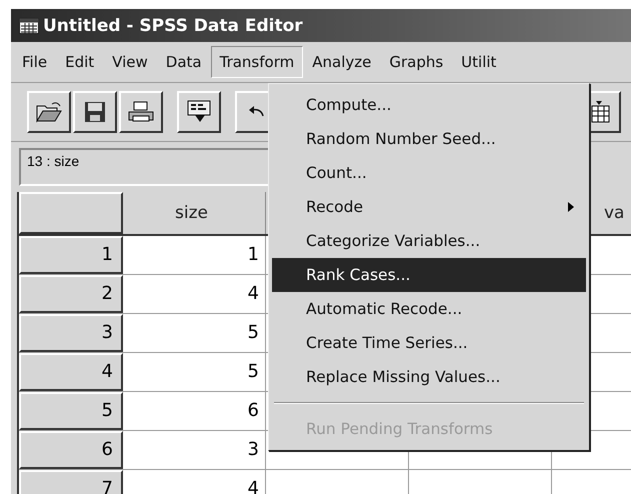 This screenshot has width=631, height=494. I want to click on menu-item: Graphs, so click(416, 62).